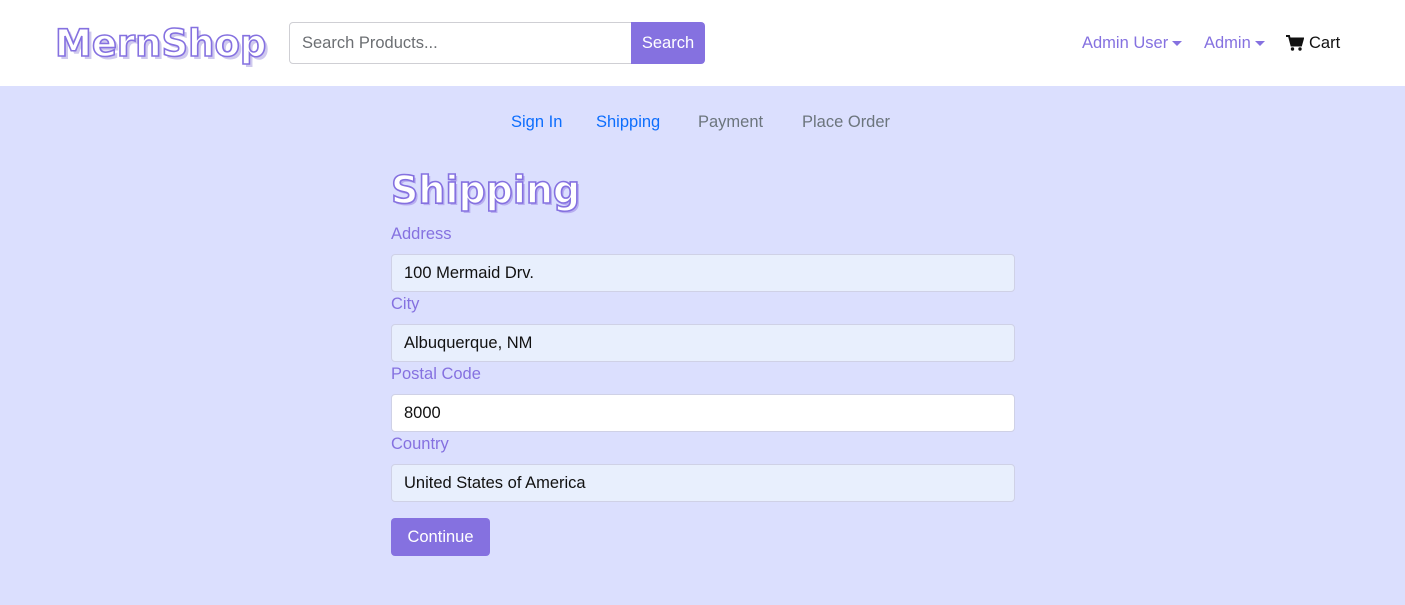  Describe the element at coordinates (703, 343) in the screenshot. I see `city-field` at that location.